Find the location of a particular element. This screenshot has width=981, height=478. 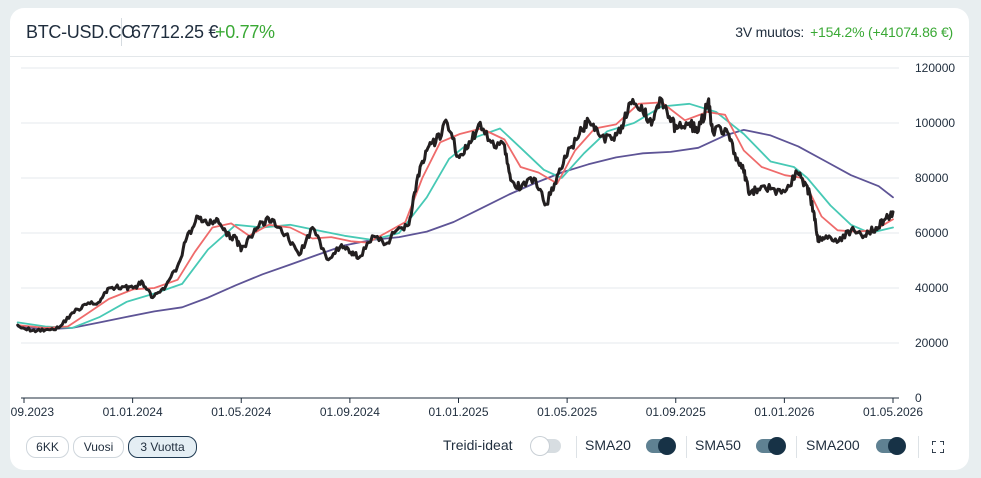

toggle-label-sma20: SMA20 is located at coordinates (608, 445).